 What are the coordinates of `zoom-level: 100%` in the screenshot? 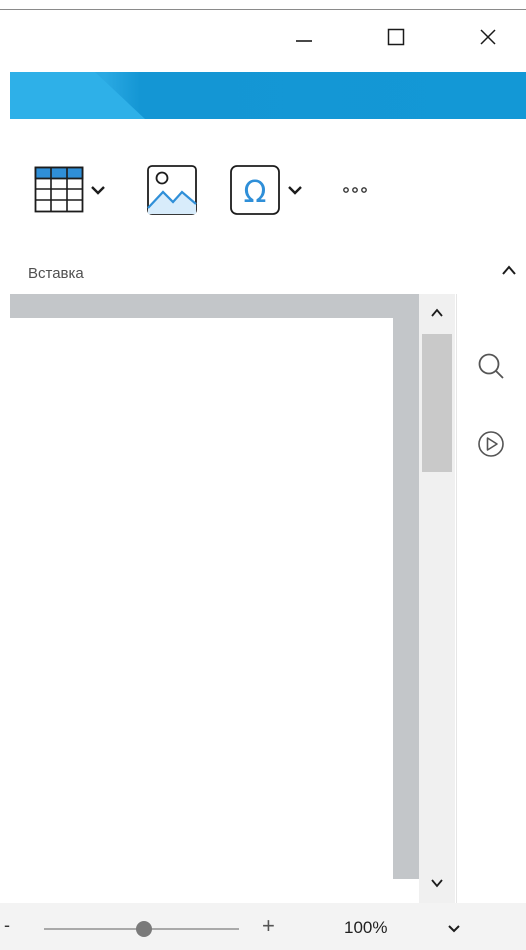 It's located at (366, 927).